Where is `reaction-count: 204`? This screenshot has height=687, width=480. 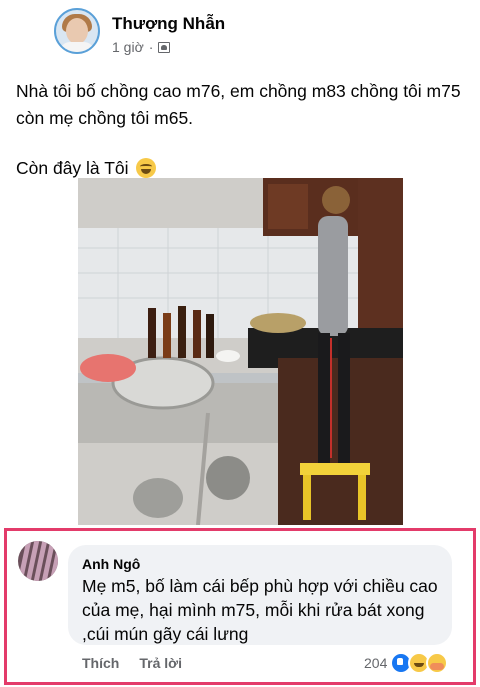 reaction-count: 204 is located at coordinates (376, 663).